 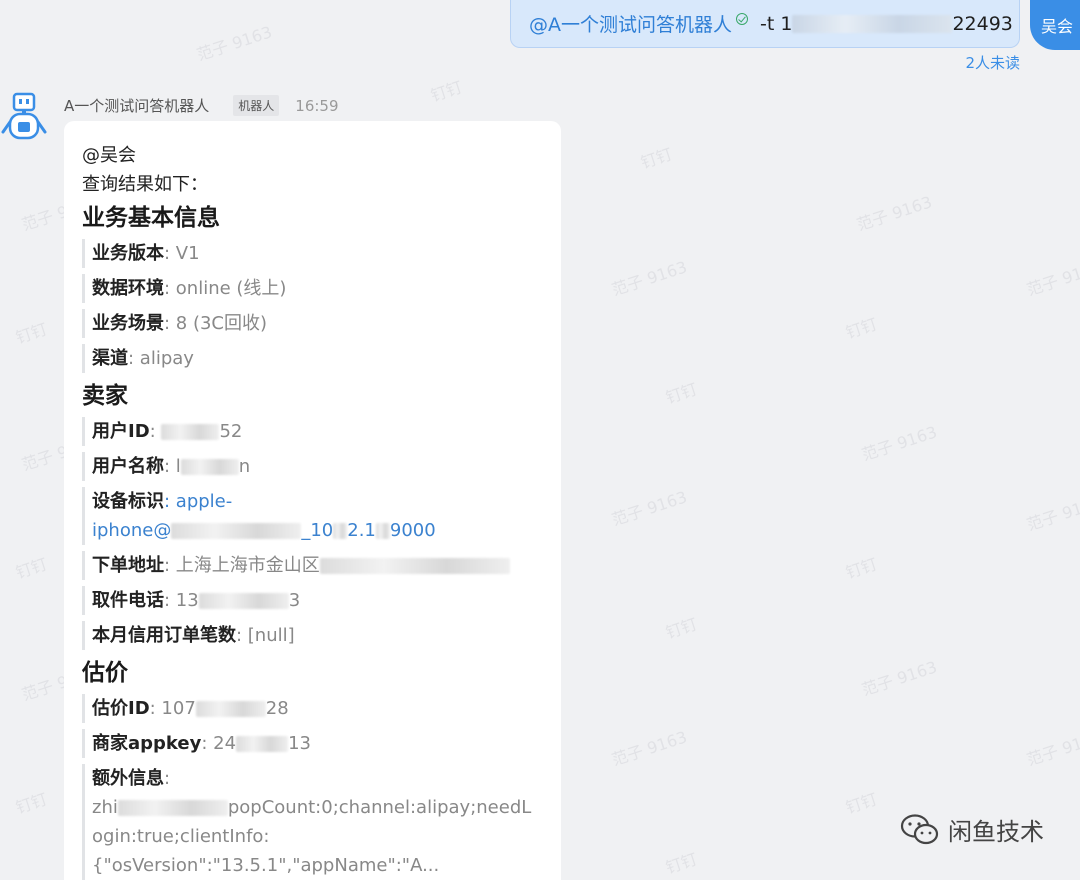 What do you see at coordinates (361, 530) in the screenshot?
I see `device-link: 2.1` at bounding box center [361, 530].